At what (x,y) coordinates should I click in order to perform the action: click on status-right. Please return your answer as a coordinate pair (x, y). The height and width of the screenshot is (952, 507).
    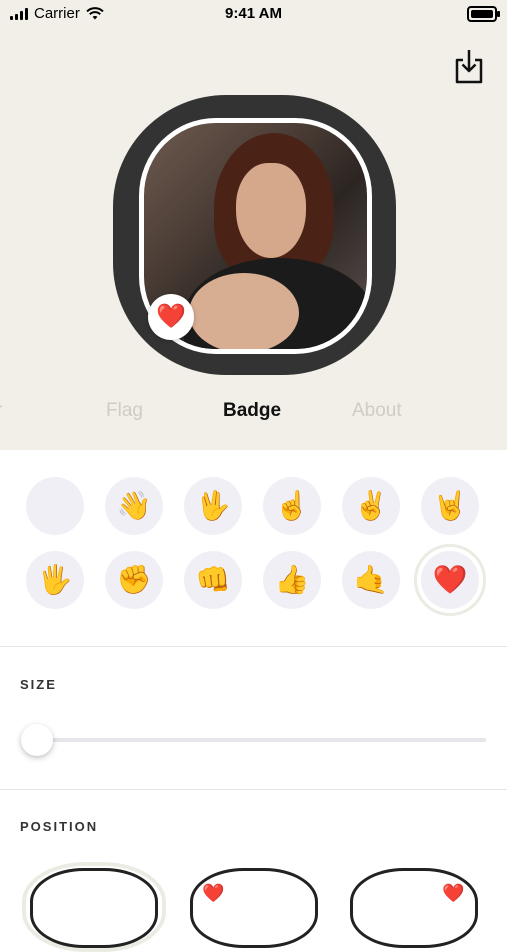
    Looking at the image, I should click on (483, 14).